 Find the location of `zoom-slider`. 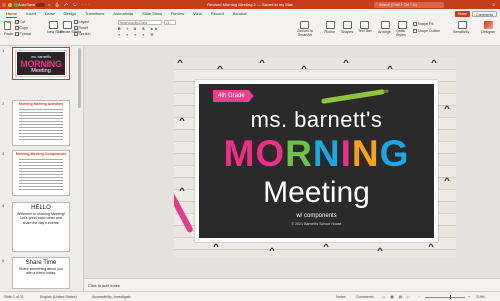

zoom-slider is located at coordinates (445, 297).